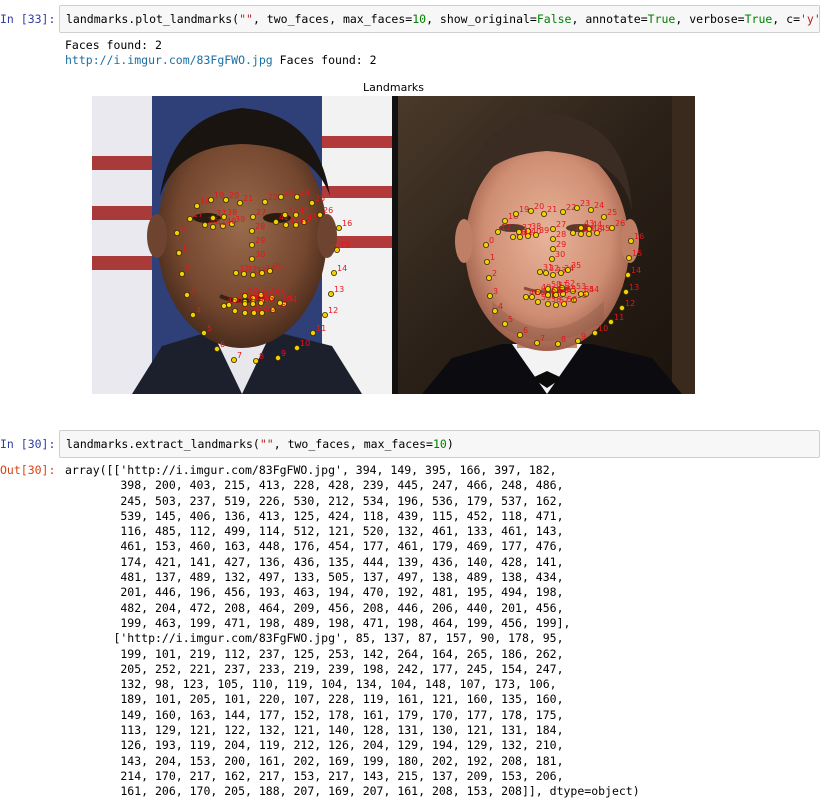 Image resolution: width=820 pixels, height=800 pixels. What do you see at coordinates (542, 338) in the screenshot?
I see `landmark-index-label: 7` at bounding box center [542, 338].